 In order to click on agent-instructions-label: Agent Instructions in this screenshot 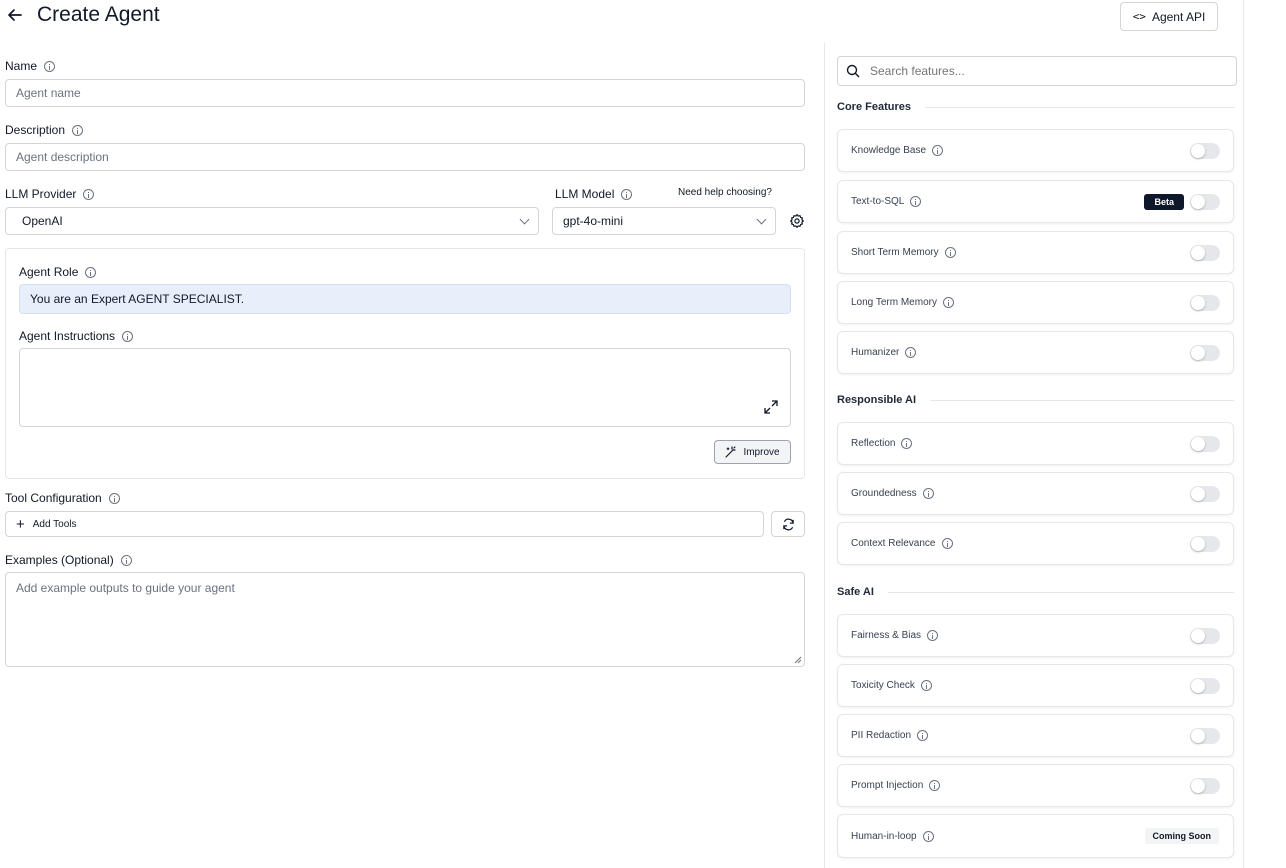, I will do `click(76, 336)`.